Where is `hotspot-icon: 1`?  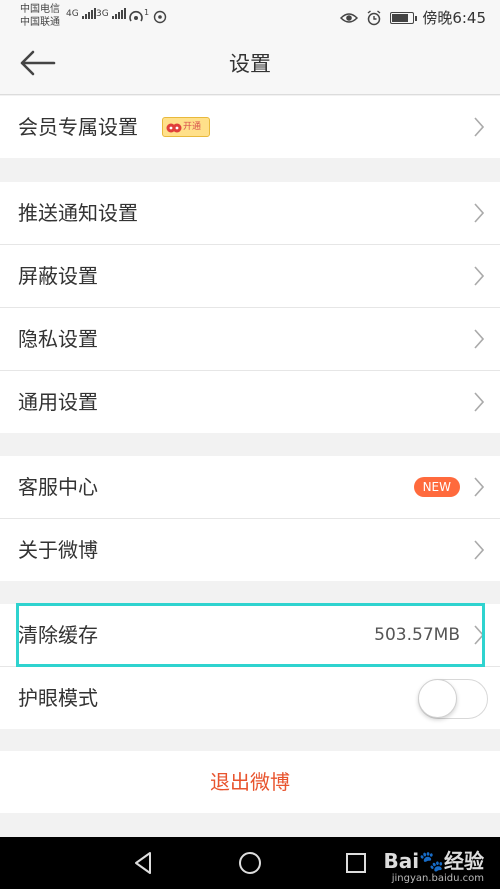 hotspot-icon: 1 is located at coordinates (147, 16).